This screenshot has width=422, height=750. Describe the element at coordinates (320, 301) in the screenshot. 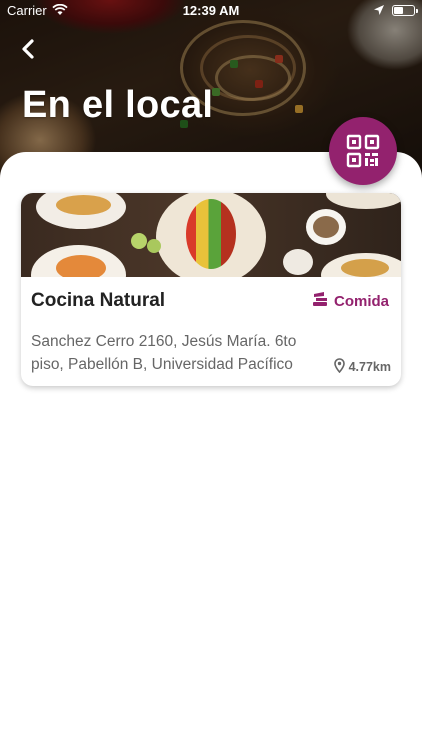

I see `food-tray-icon` at that location.